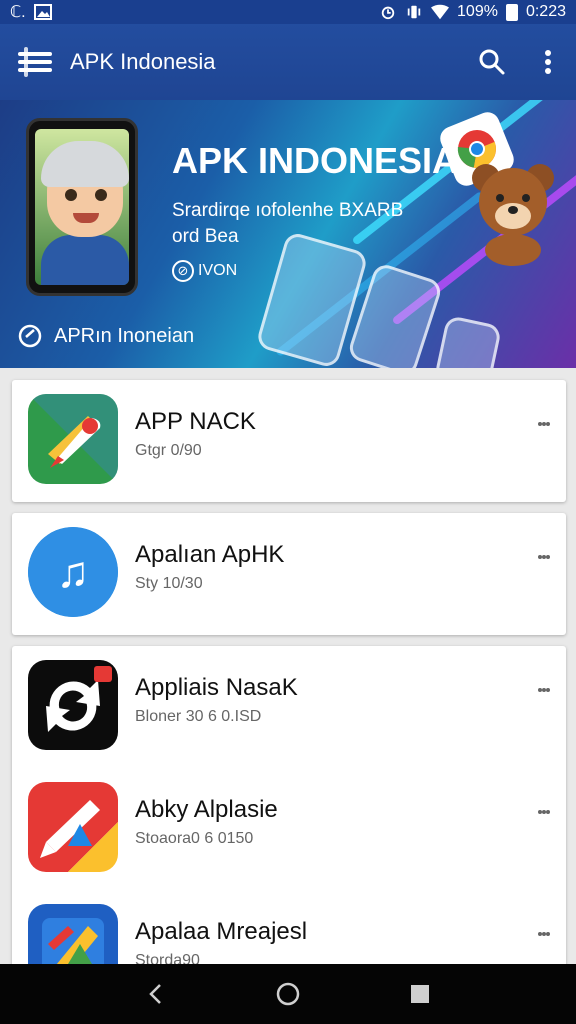  I want to click on banner-badge: ⊘ IVON, so click(204, 271).